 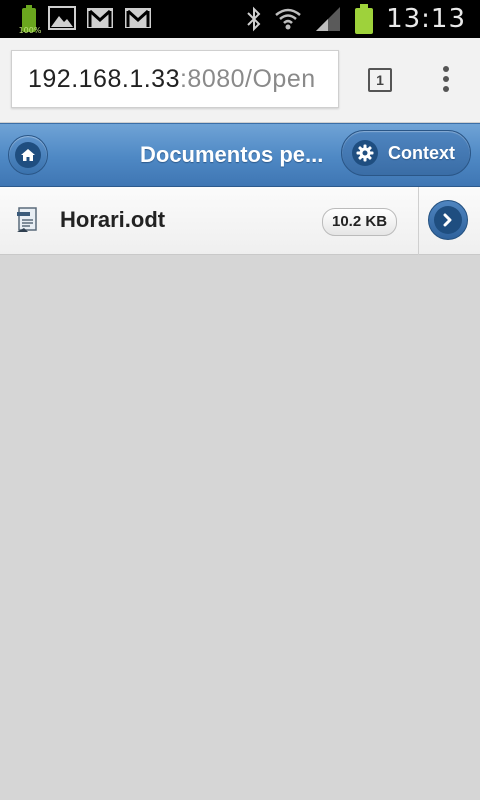 What do you see at coordinates (30, 30) in the screenshot?
I see `battery-percent: 100%` at bounding box center [30, 30].